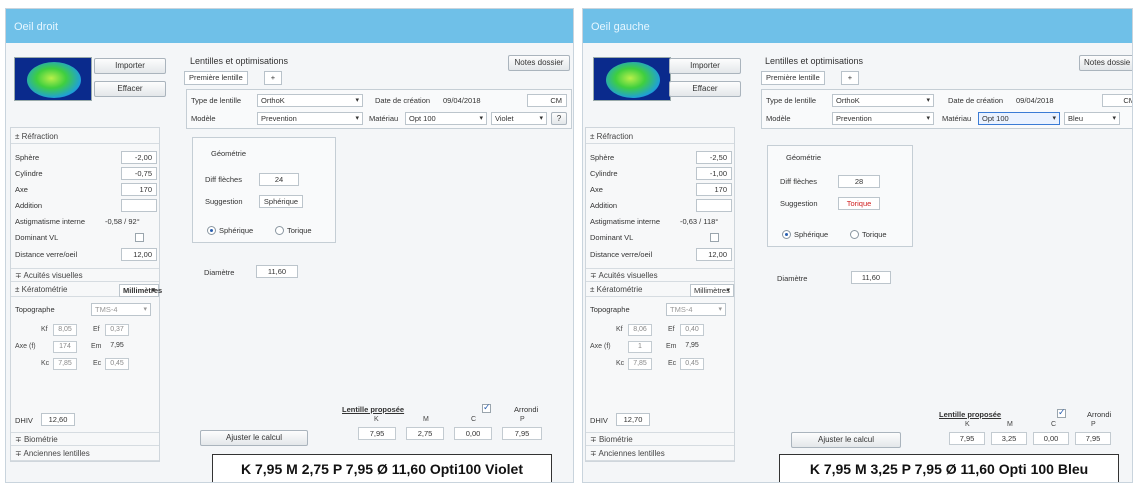 The height and width of the screenshot is (488, 1133). I want to click on geometry-label: Géométrie, so click(229, 153).